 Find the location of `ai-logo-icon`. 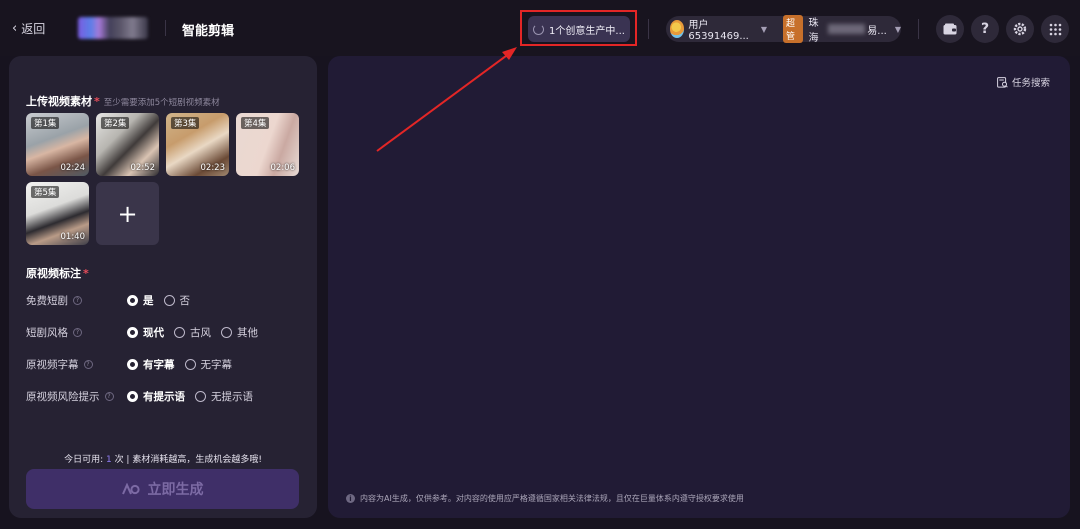

ai-logo-icon is located at coordinates (130, 489).